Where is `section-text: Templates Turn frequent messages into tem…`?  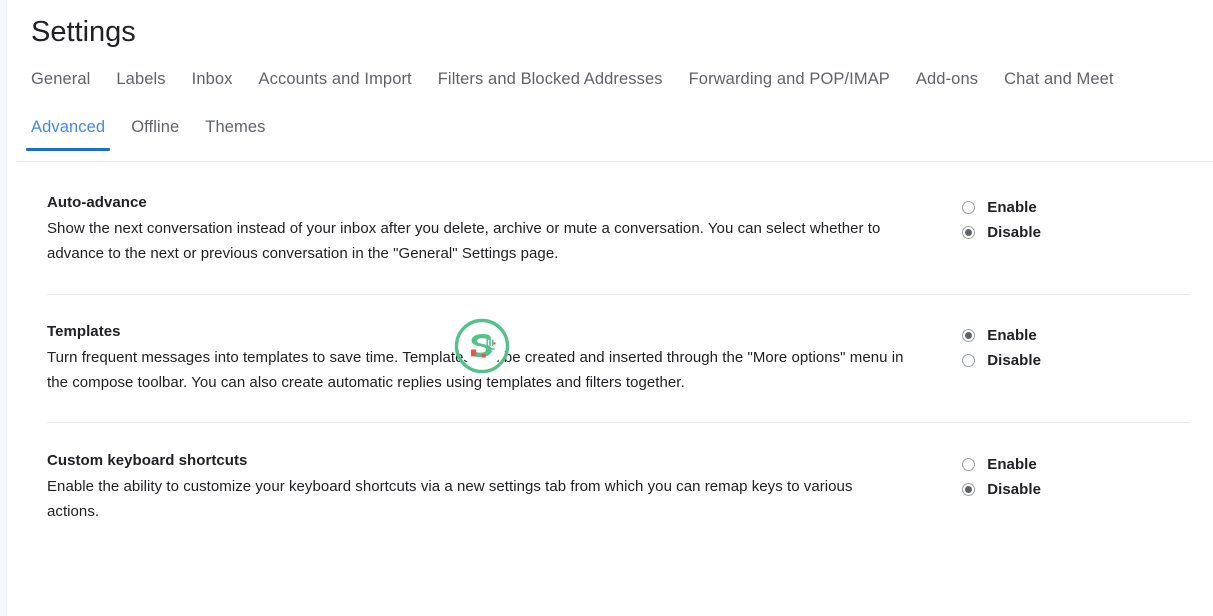
section-text: Templates Turn frequent messages into tem… is located at coordinates (477, 358).